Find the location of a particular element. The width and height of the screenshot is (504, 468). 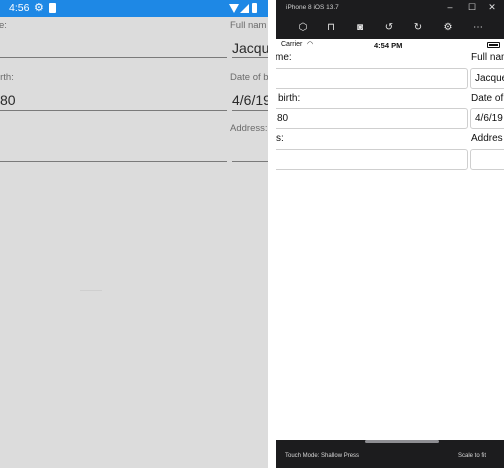

date-of-birth-value: 4/6/19 is located at coordinates (489, 118).